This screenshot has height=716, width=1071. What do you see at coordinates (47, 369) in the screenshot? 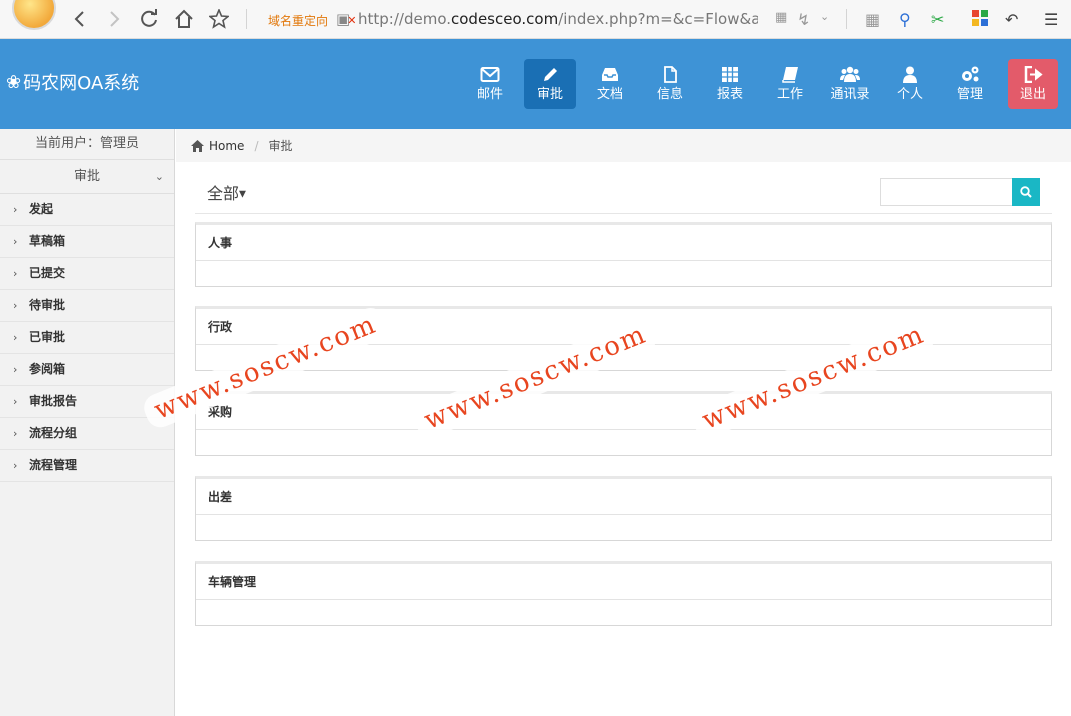
I see `sidebar-item-label: 参阅箱` at bounding box center [47, 369].